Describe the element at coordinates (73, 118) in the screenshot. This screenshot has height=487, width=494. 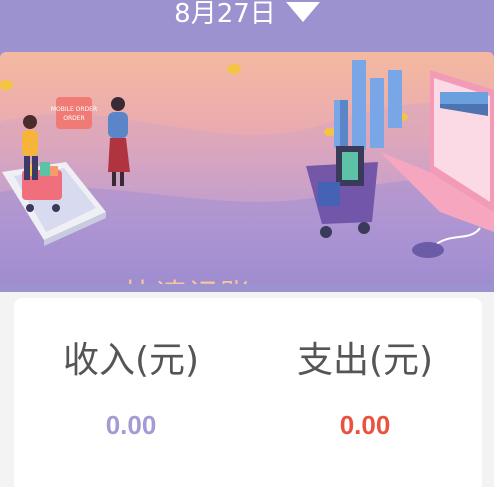
I see `svg-text: ORDER` at that location.